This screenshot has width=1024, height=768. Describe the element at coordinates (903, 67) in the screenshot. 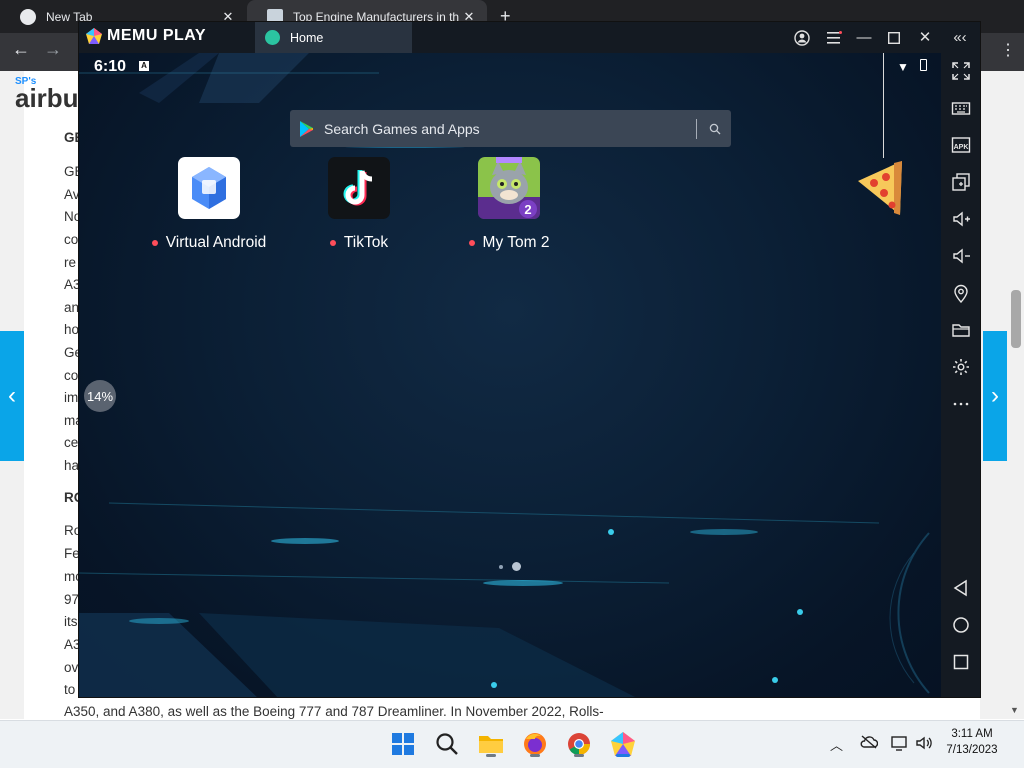

I see `wifi-icon: ▼` at that location.